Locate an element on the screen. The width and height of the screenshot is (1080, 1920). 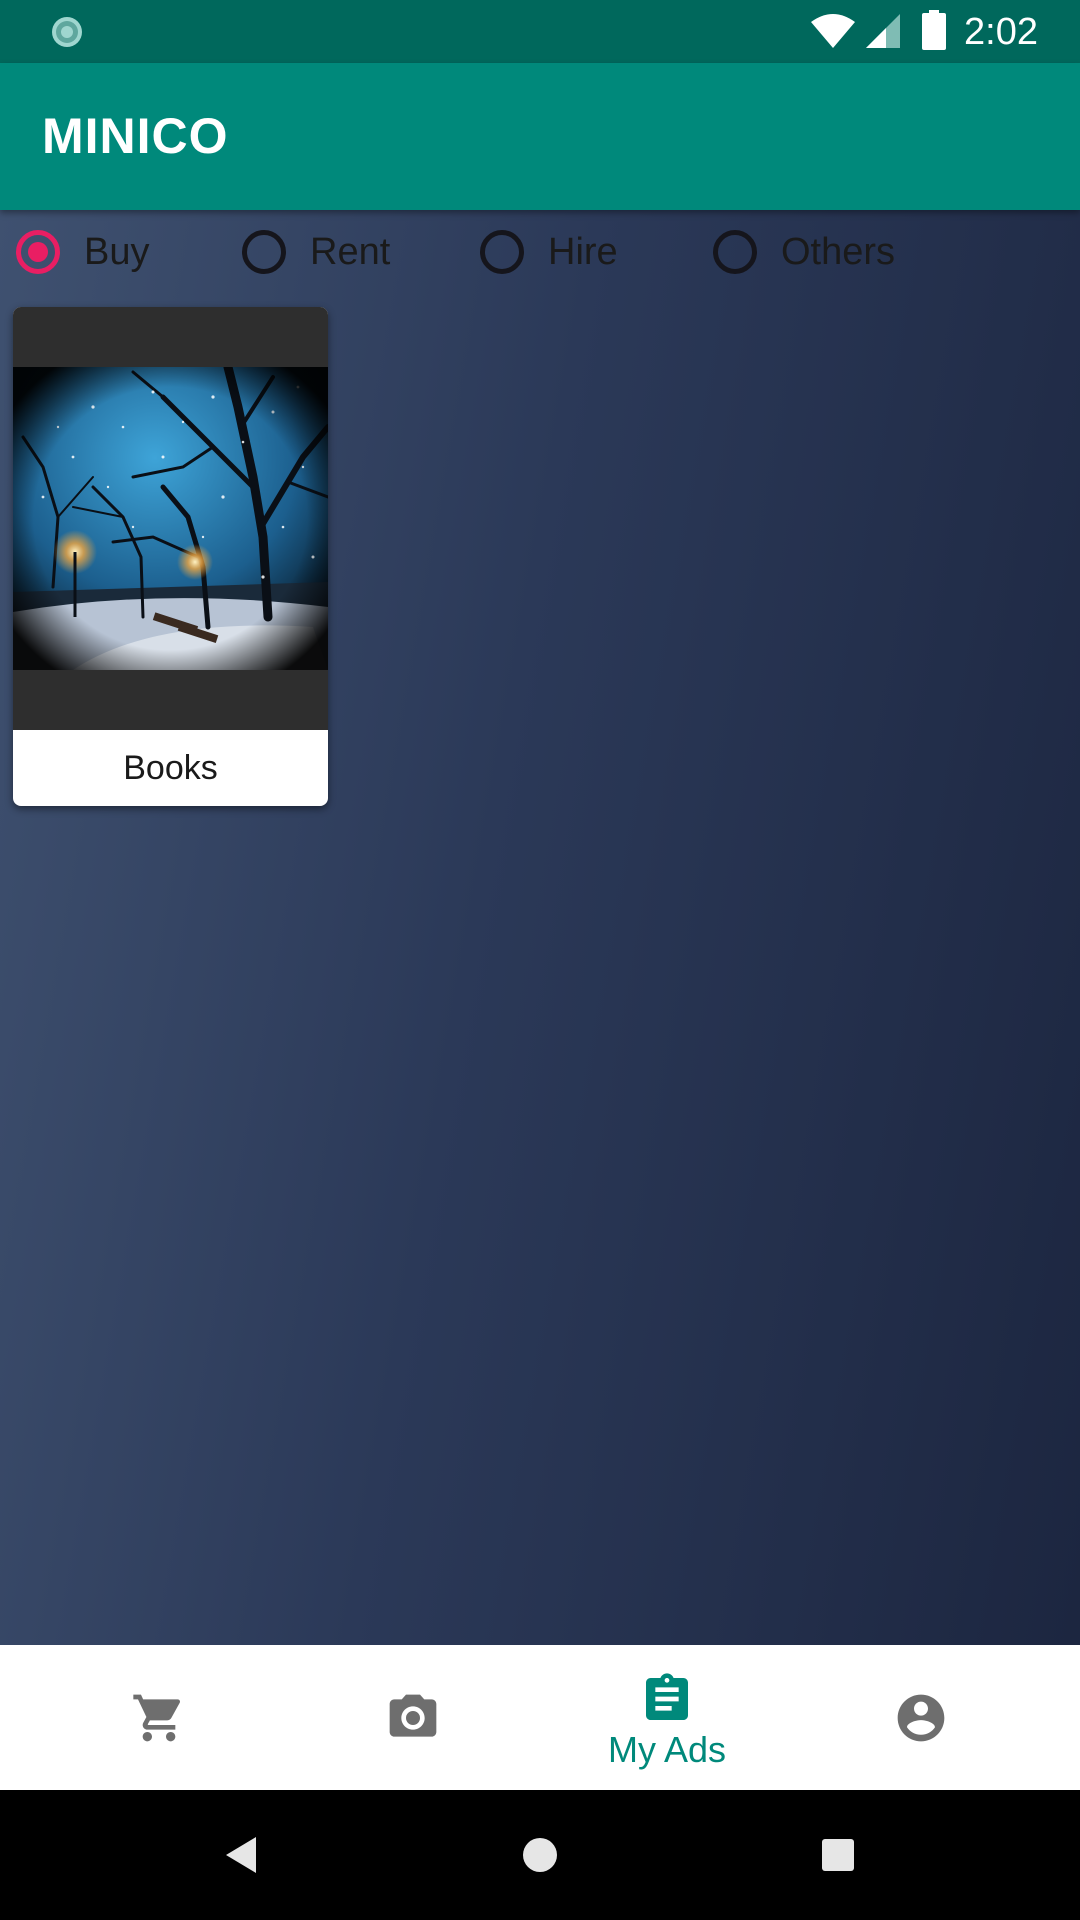
nav-item-my-ads: My Ads is located at coordinates (667, 1717).